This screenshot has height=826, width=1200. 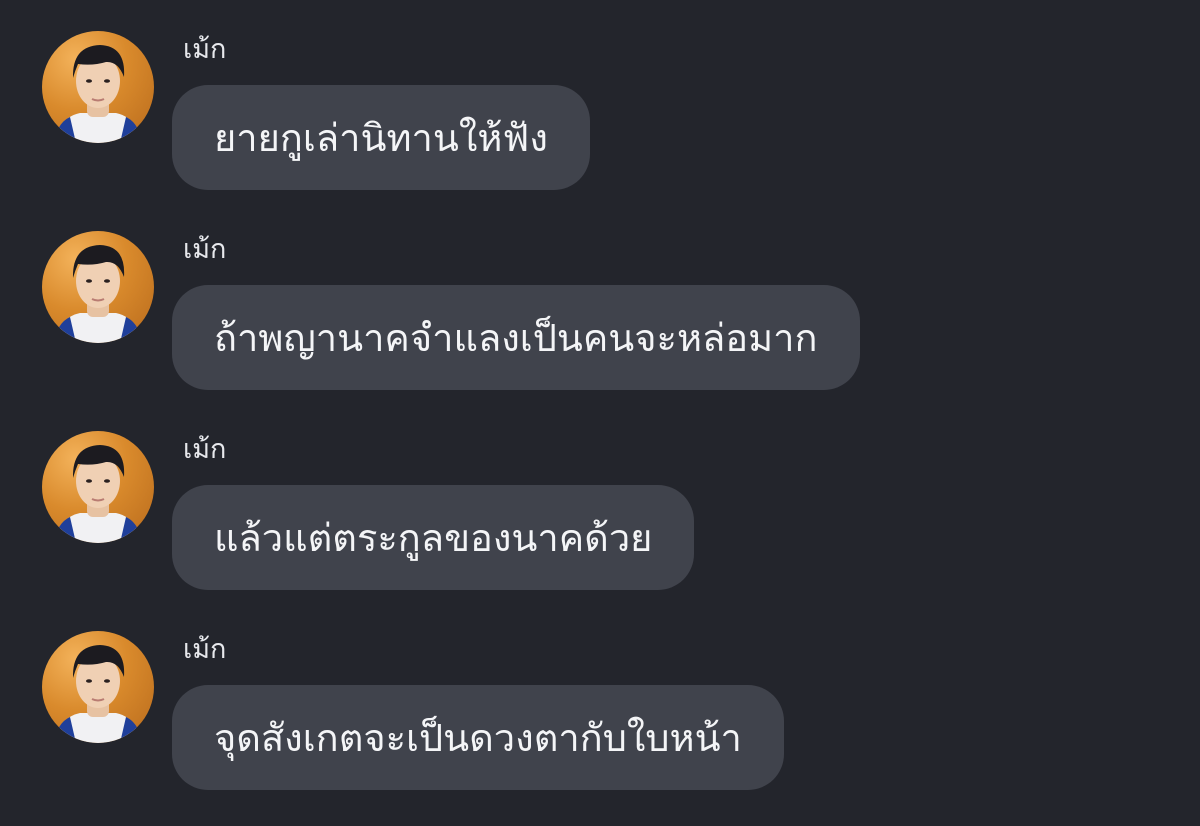 I want to click on message-bubble: จุดสังเกตจะเป็นดวงตากับใบหน้า, so click(x=478, y=737).